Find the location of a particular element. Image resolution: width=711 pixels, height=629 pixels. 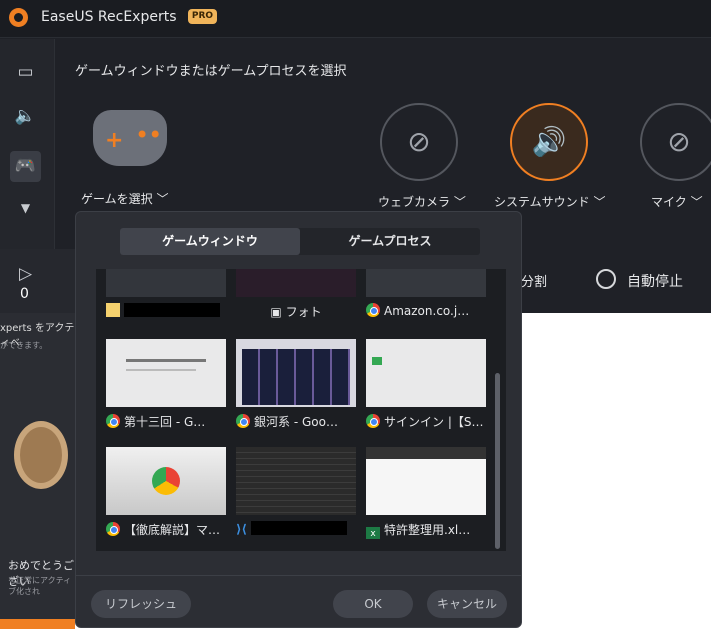

app-logo is located at coordinates (18, 17).